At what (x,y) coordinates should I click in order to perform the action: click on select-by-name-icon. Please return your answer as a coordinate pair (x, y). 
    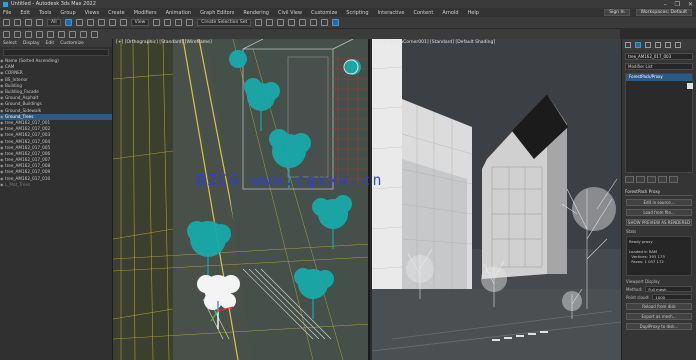
    Looking at the image, I should click on (79, 22).